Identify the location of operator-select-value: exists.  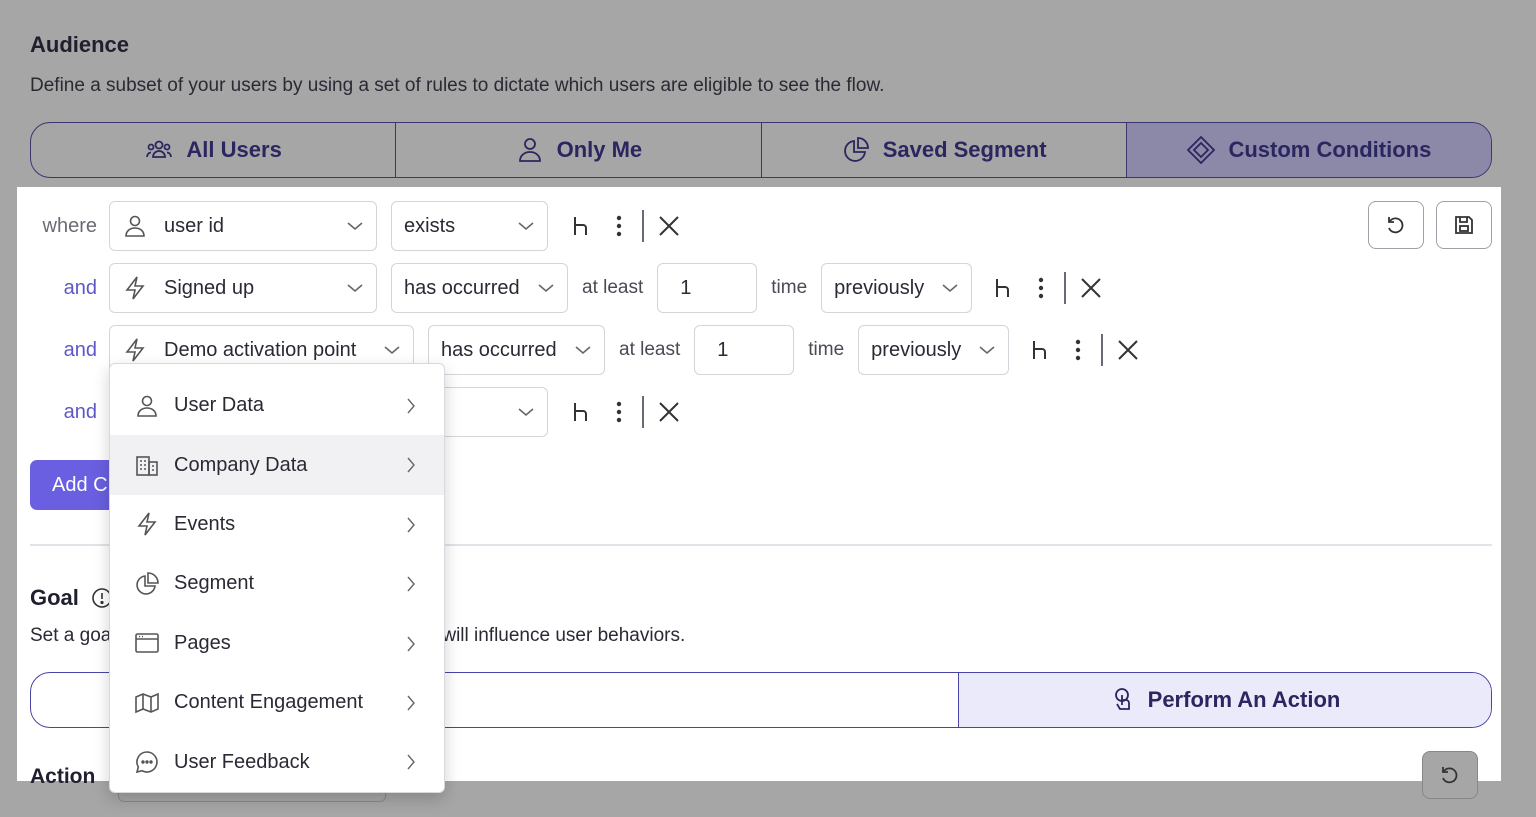
(430, 225).